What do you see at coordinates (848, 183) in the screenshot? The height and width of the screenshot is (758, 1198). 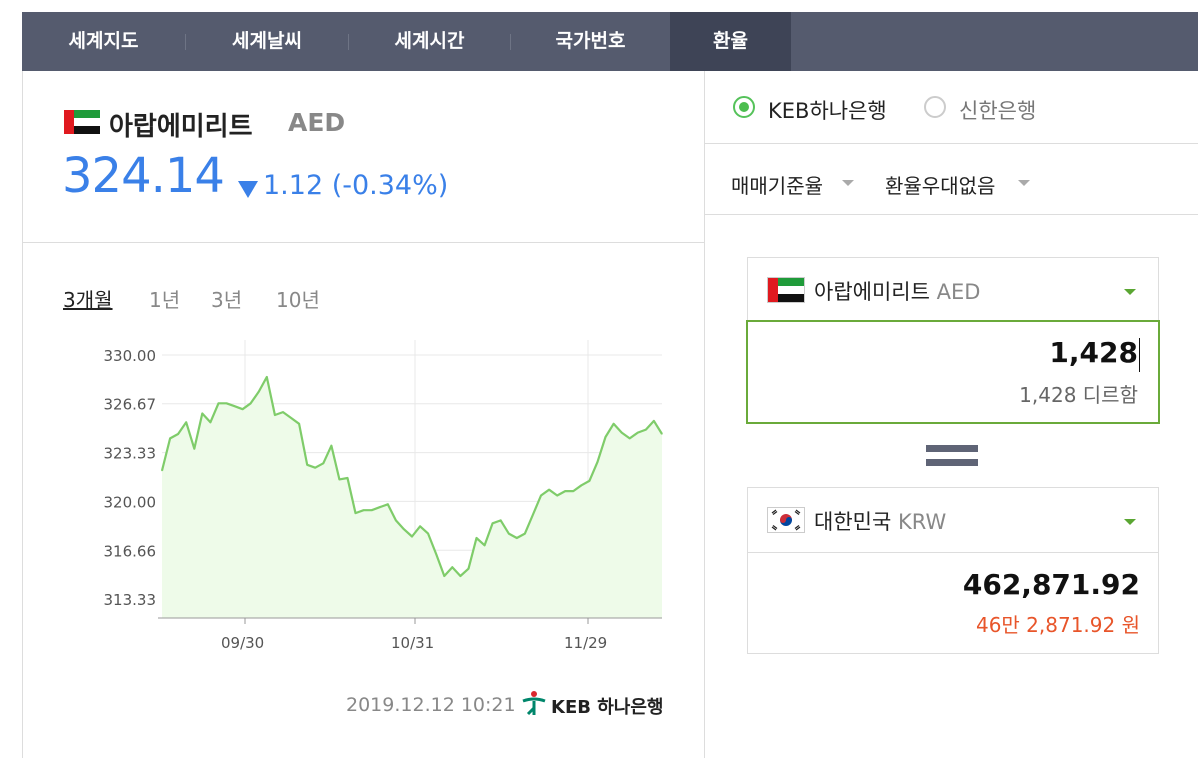 I see `chevron-down-icon` at bounding box center [848, 183].